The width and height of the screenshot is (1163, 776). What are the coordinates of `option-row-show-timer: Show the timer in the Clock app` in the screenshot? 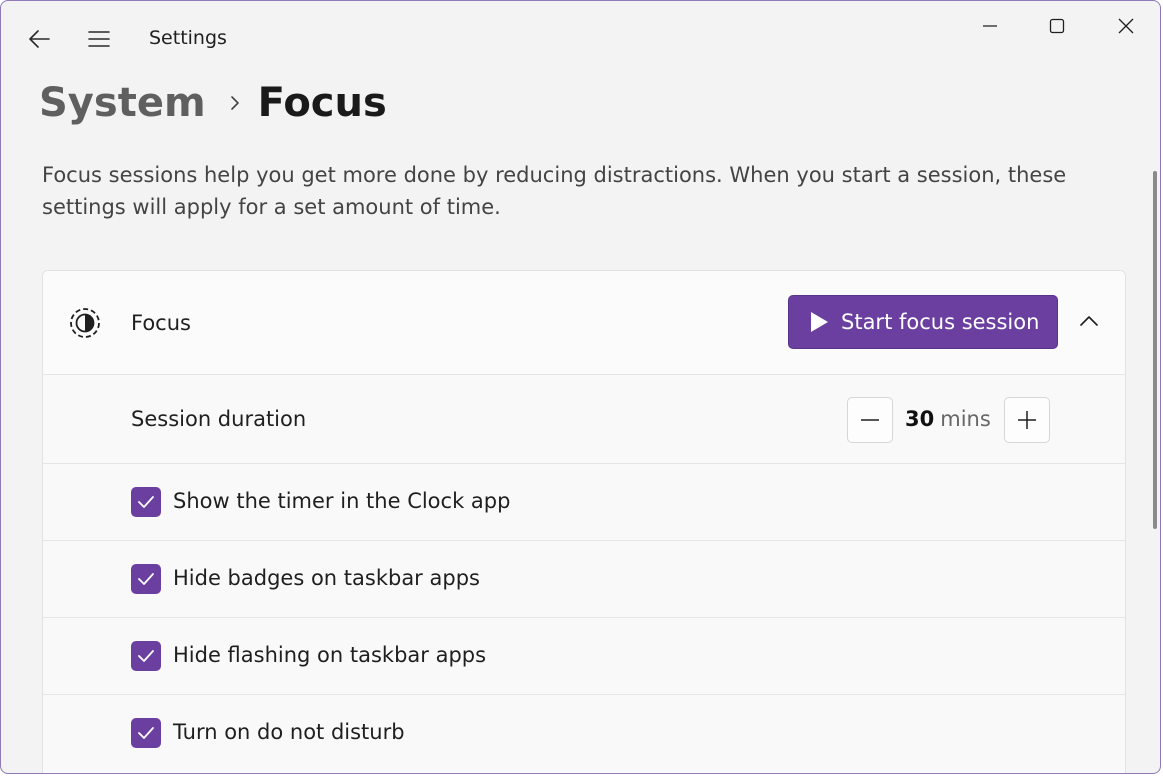 It's located at (584, 502).